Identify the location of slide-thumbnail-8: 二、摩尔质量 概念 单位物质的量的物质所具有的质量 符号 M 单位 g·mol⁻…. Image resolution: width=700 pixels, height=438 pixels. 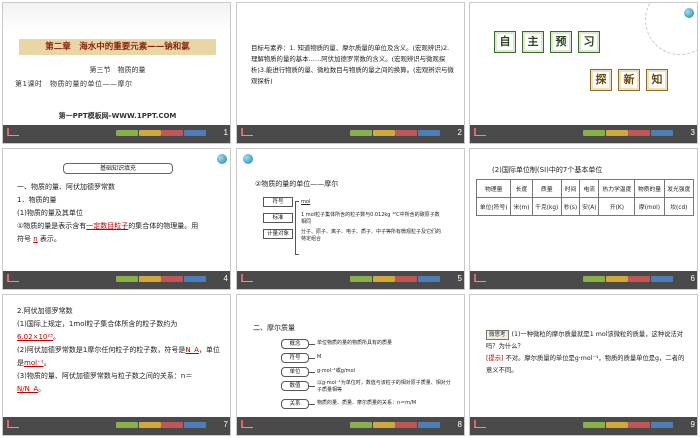
(350, 365).